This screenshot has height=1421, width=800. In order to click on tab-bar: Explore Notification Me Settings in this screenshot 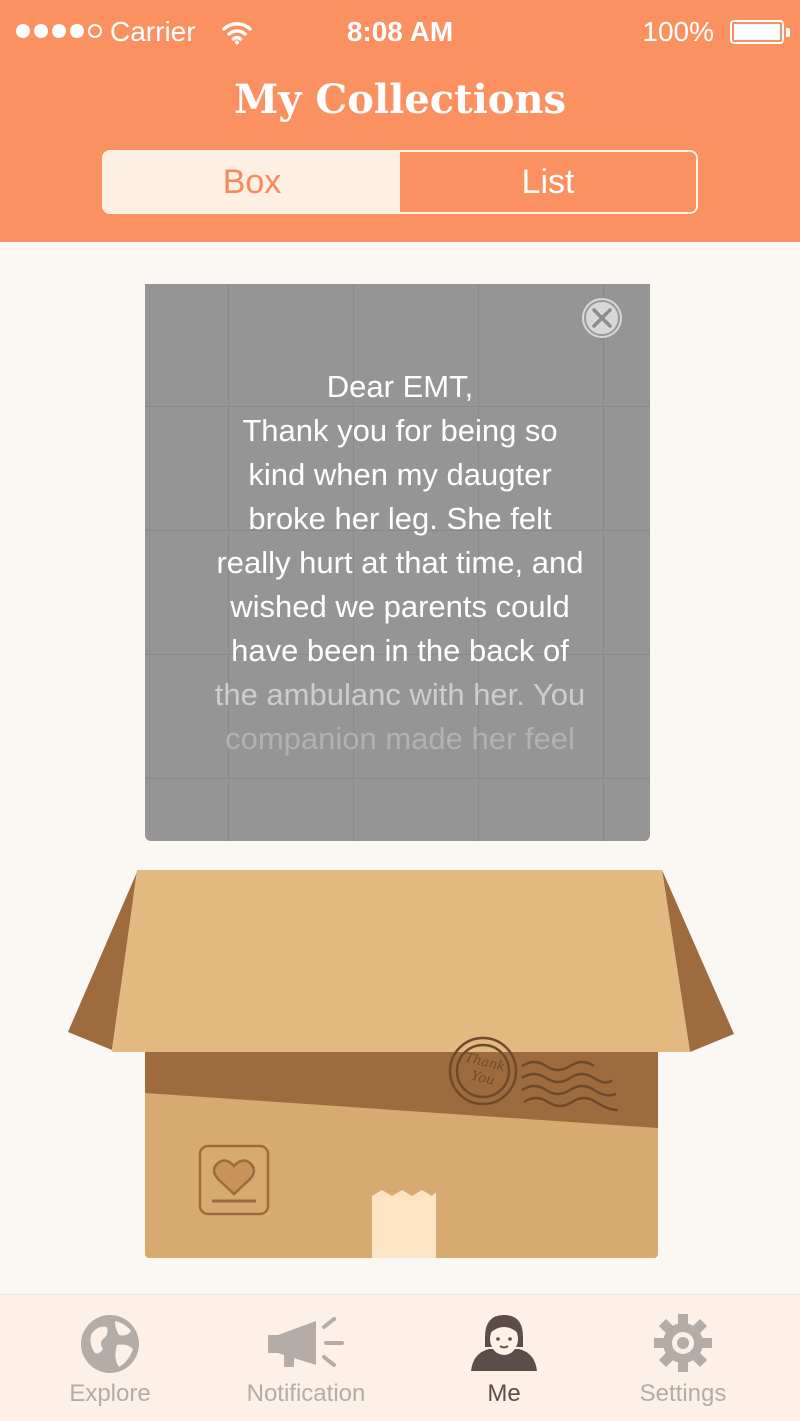, I will do `click(400, 1357)`.